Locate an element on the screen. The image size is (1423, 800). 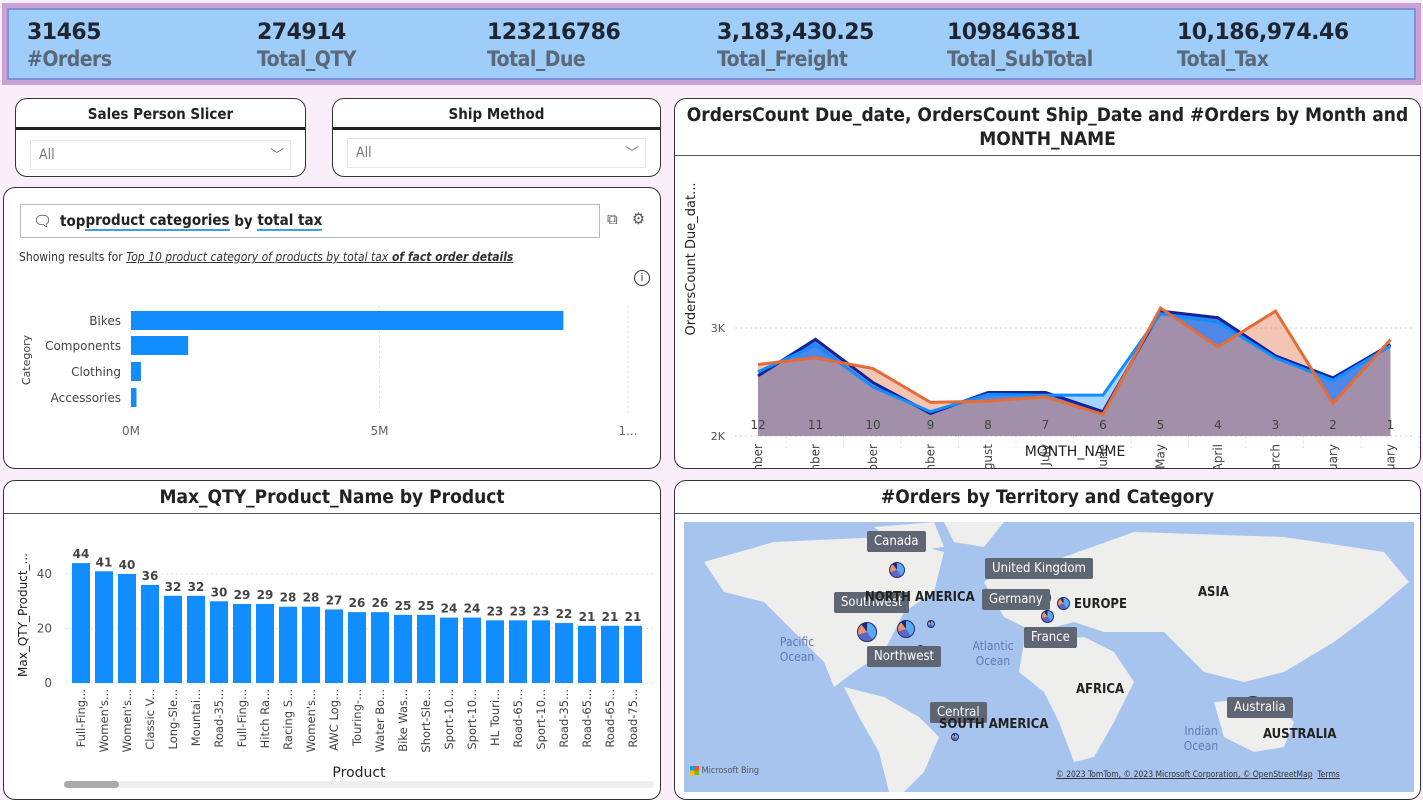
territory-label: Northwest is located at coordinates (904, 656).